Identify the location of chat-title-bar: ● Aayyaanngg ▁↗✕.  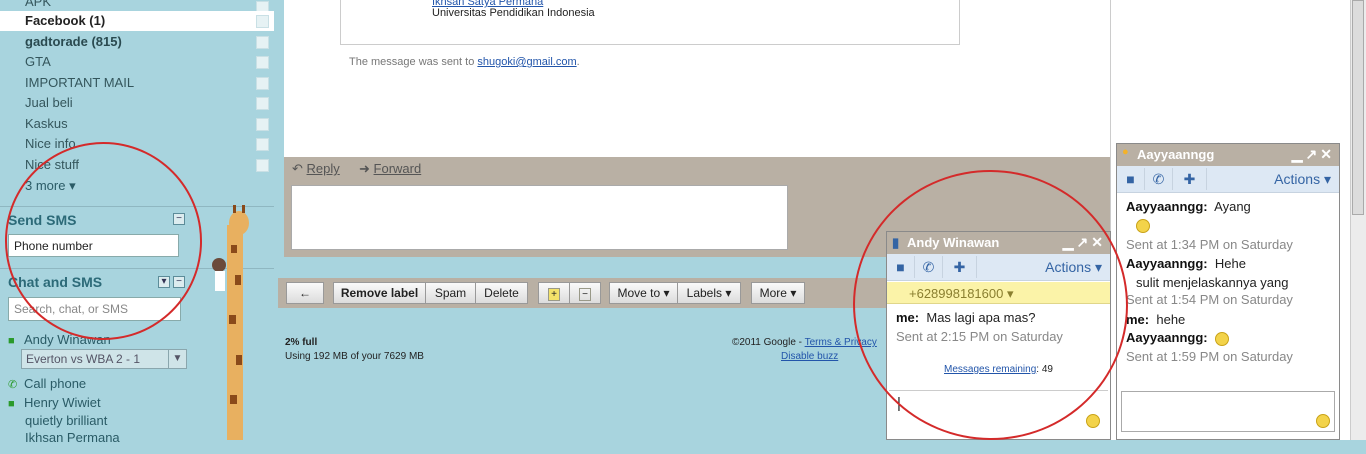
(1228, 155).